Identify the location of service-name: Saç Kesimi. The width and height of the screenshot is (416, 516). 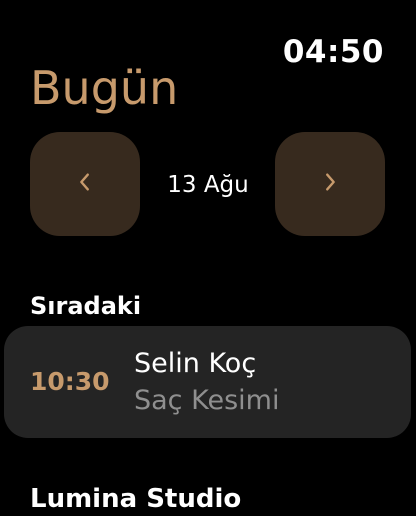
(207, 400).